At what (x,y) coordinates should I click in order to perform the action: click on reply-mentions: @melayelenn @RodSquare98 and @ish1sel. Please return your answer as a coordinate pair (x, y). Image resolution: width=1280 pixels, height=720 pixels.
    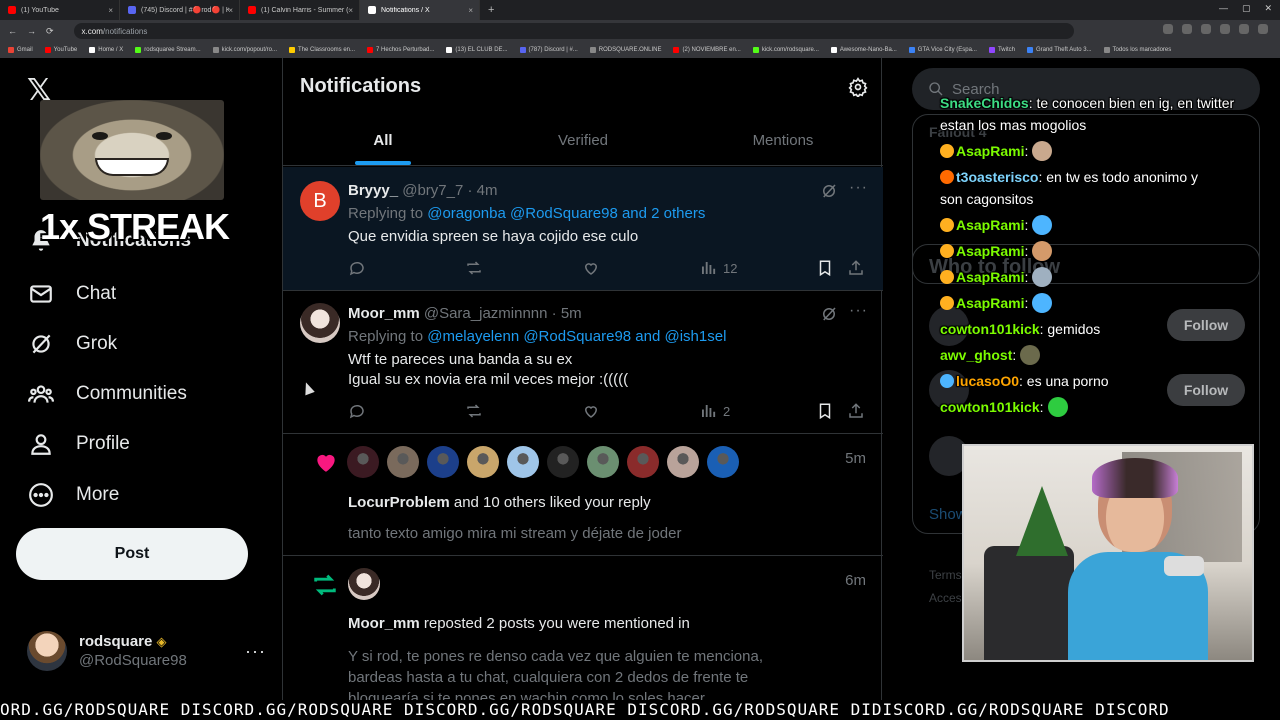
    Looking at the image, I should click on (576, 336).